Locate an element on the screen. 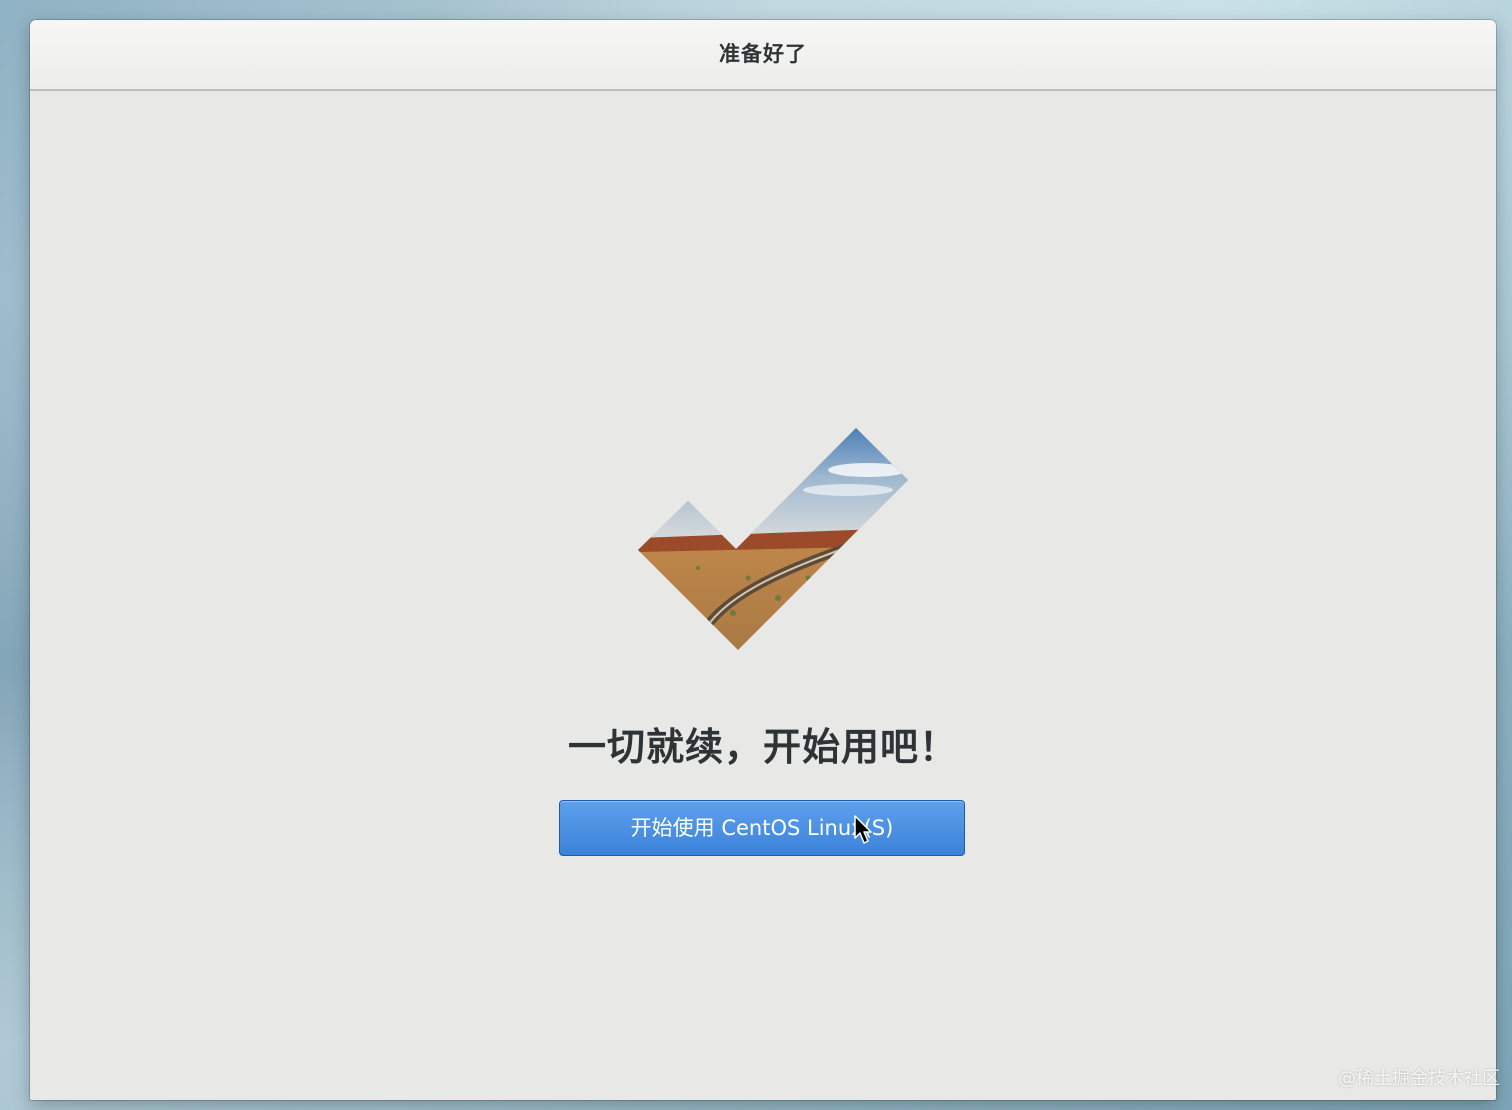 This screenshot has width=1512, height=1110. window-title: 准备好了 is located at coordinates (763, 54).